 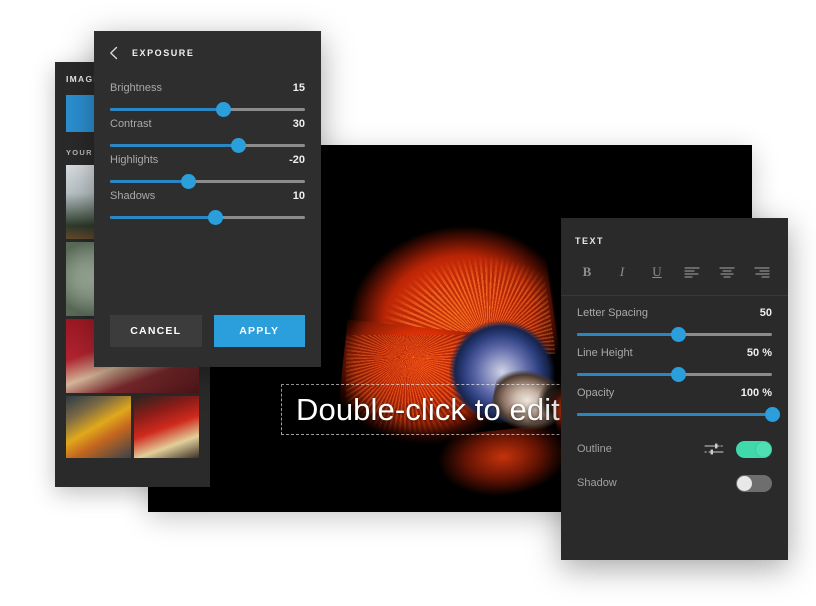 What do you see at coordinates (298, 88) in the screenshot?
I see `slider-brightness-value: 15` at bounding box center [298, 88].